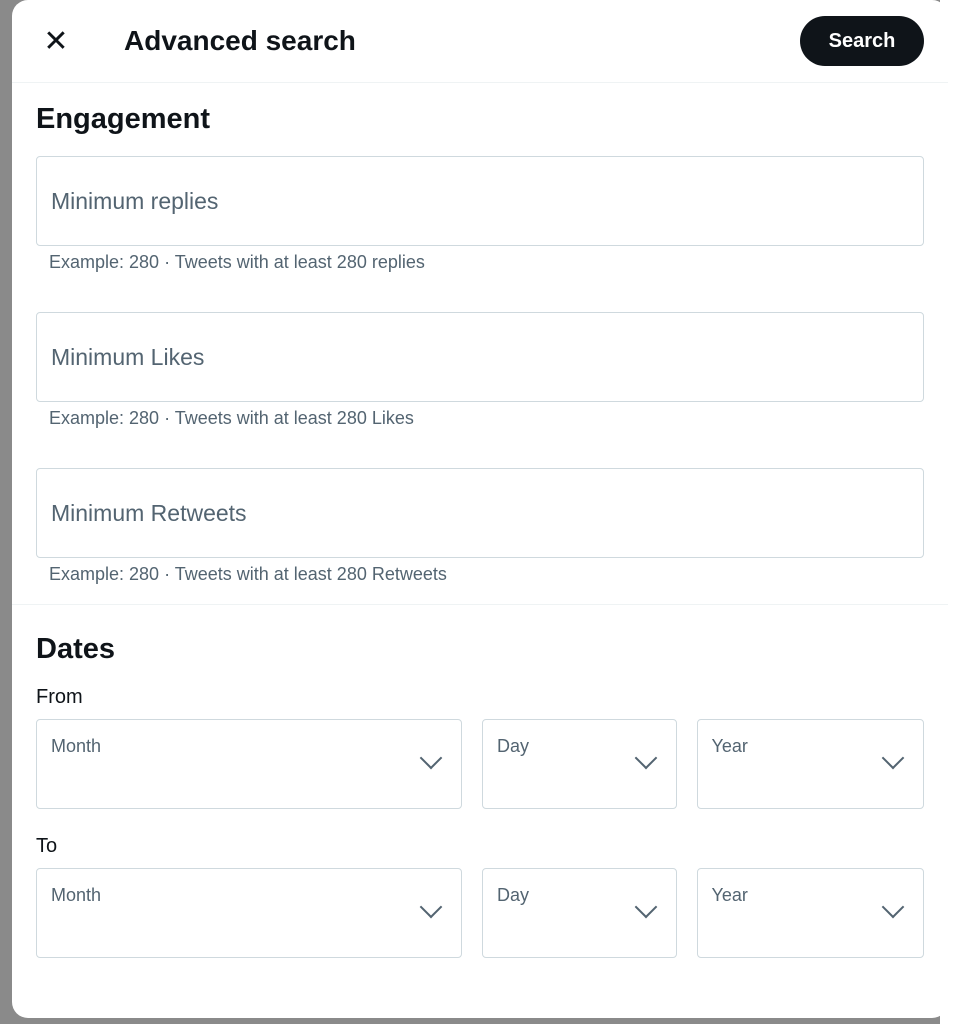 The image size is (960, 1024). Describe the element at coordinates (480, 357) in the screenshot. I see `minimum-likes-input: Minimum Likes` at that location.